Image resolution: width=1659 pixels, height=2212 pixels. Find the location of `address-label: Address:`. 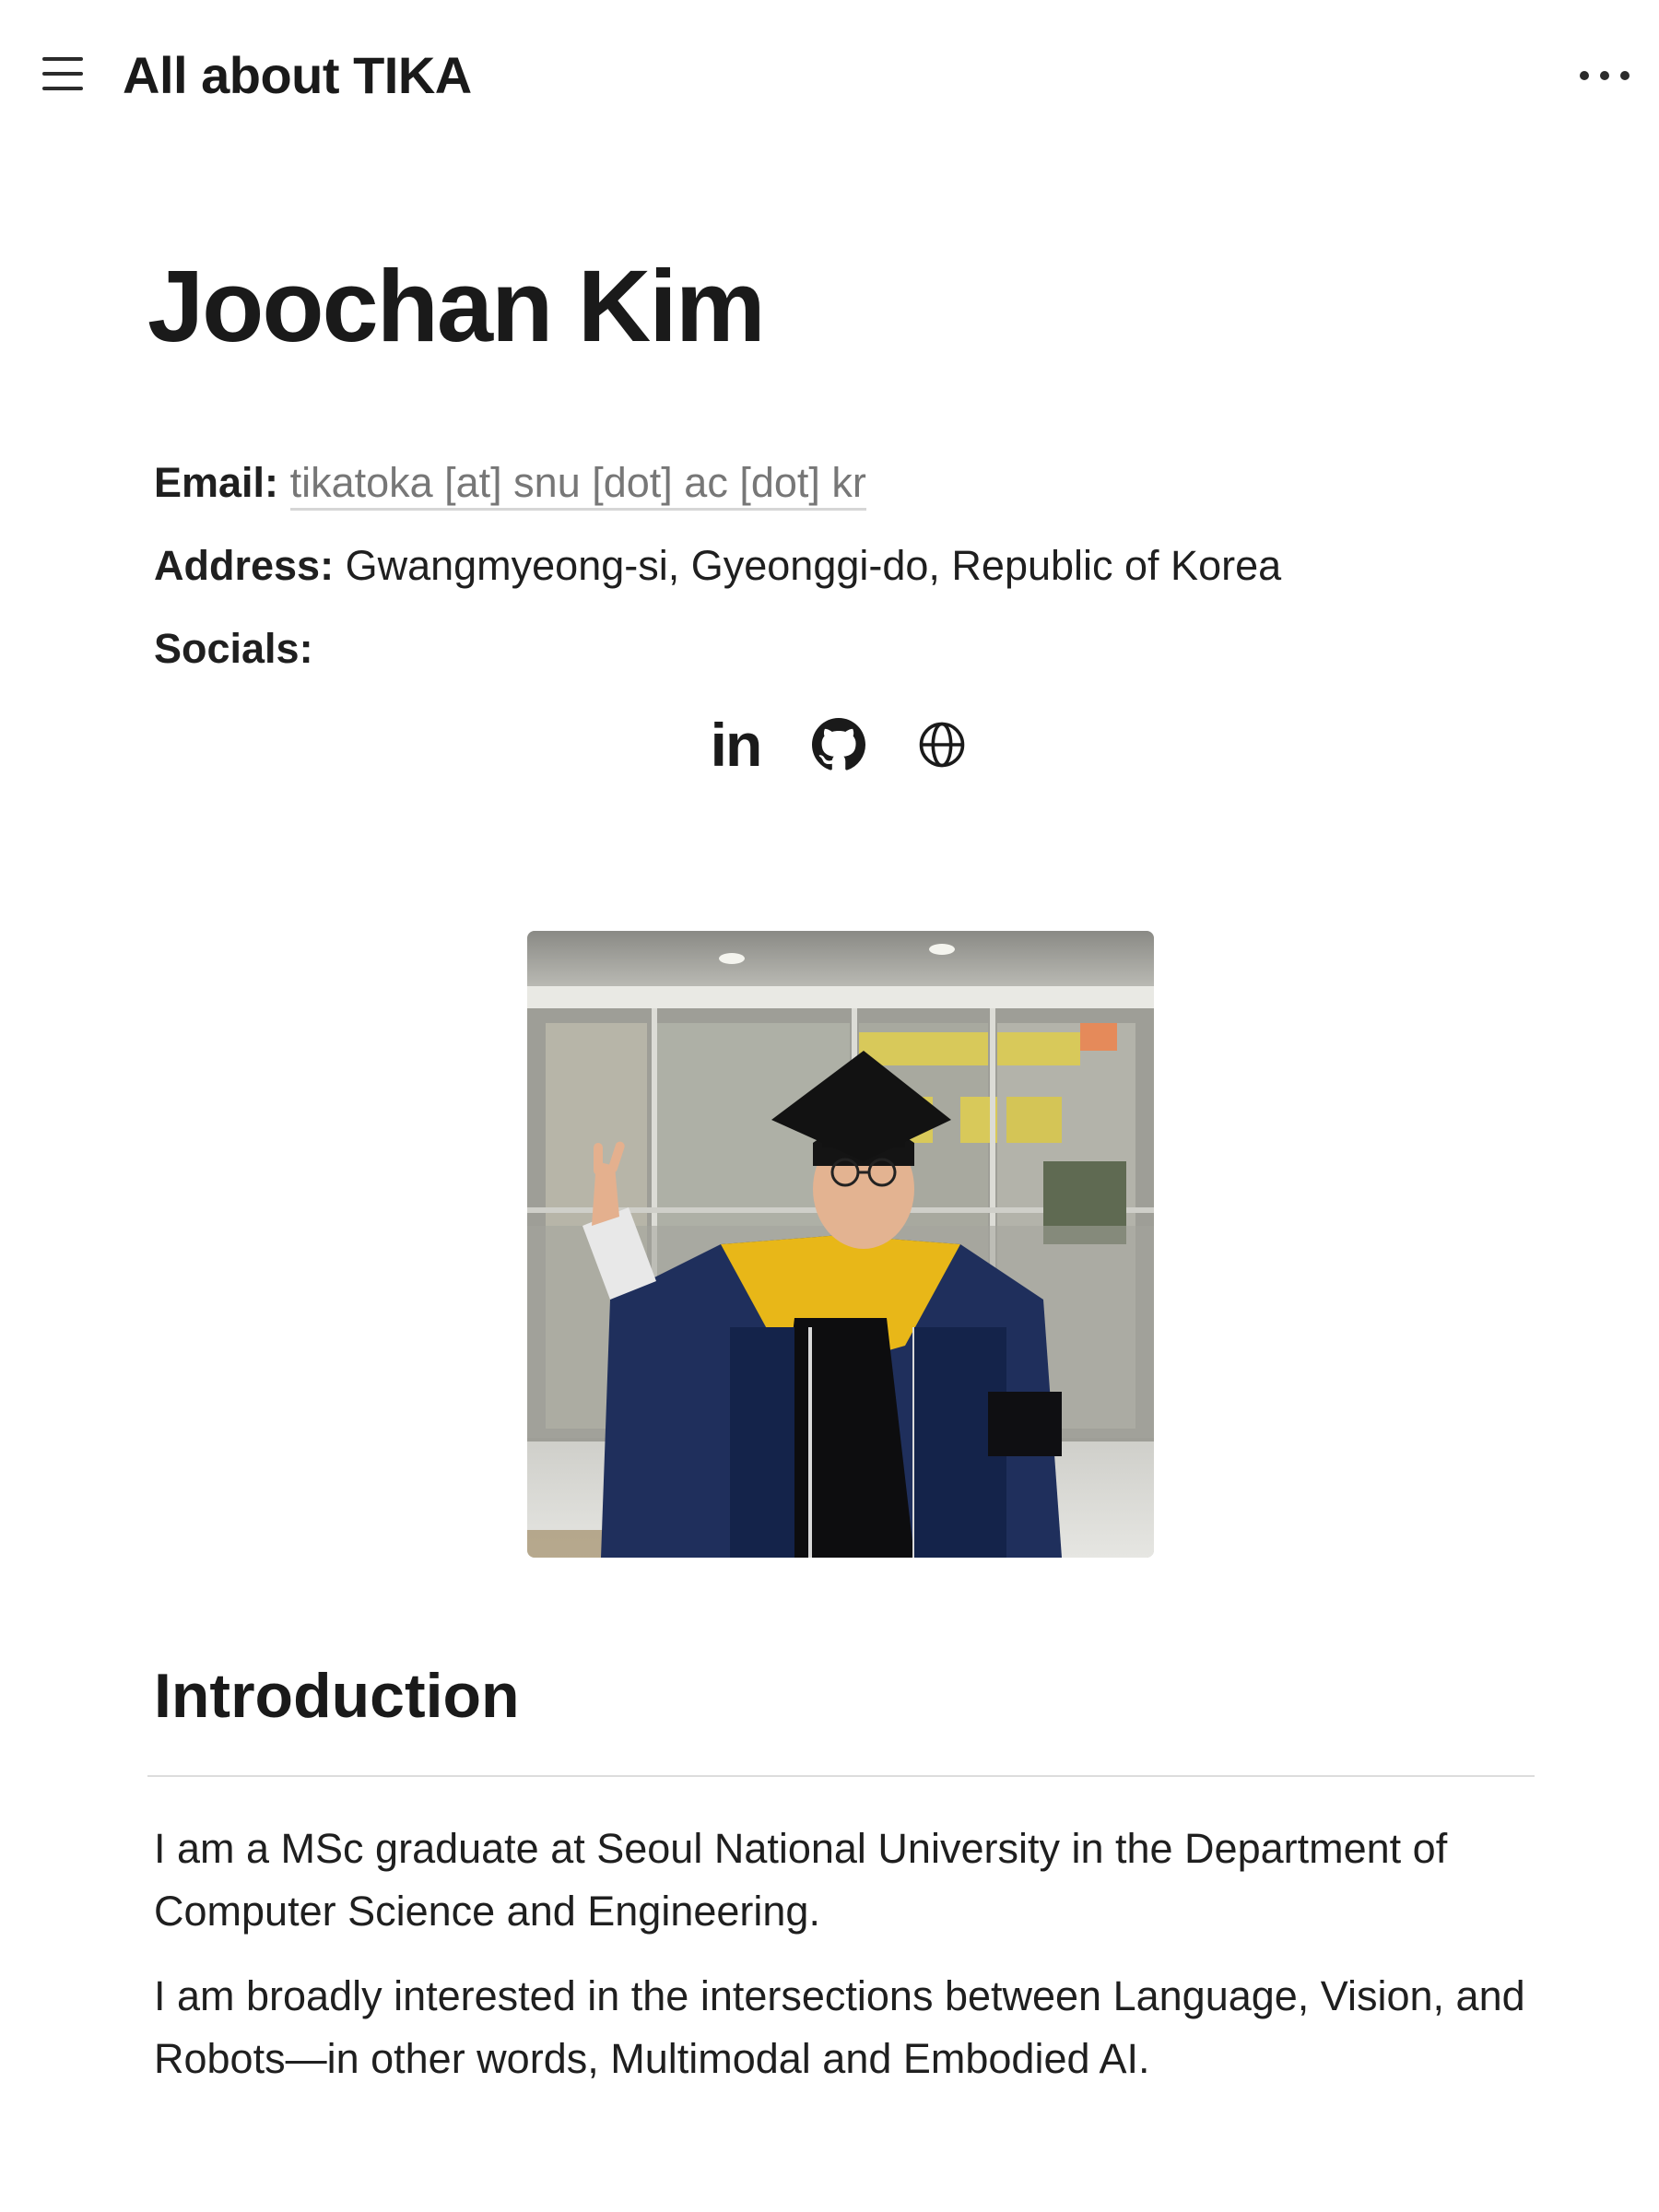

address-label: Address: is located at coordinates (244, 565).